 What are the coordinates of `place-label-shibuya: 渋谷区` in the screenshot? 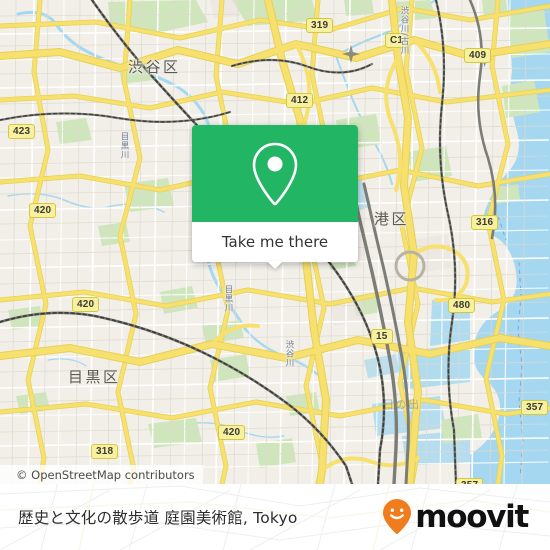 It's located at (154, 67).